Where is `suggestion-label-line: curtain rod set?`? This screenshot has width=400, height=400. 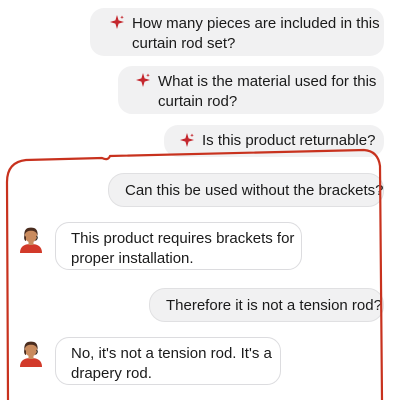 suggestion-label-line: curtain rod set? is located at coordinates (184, 43).